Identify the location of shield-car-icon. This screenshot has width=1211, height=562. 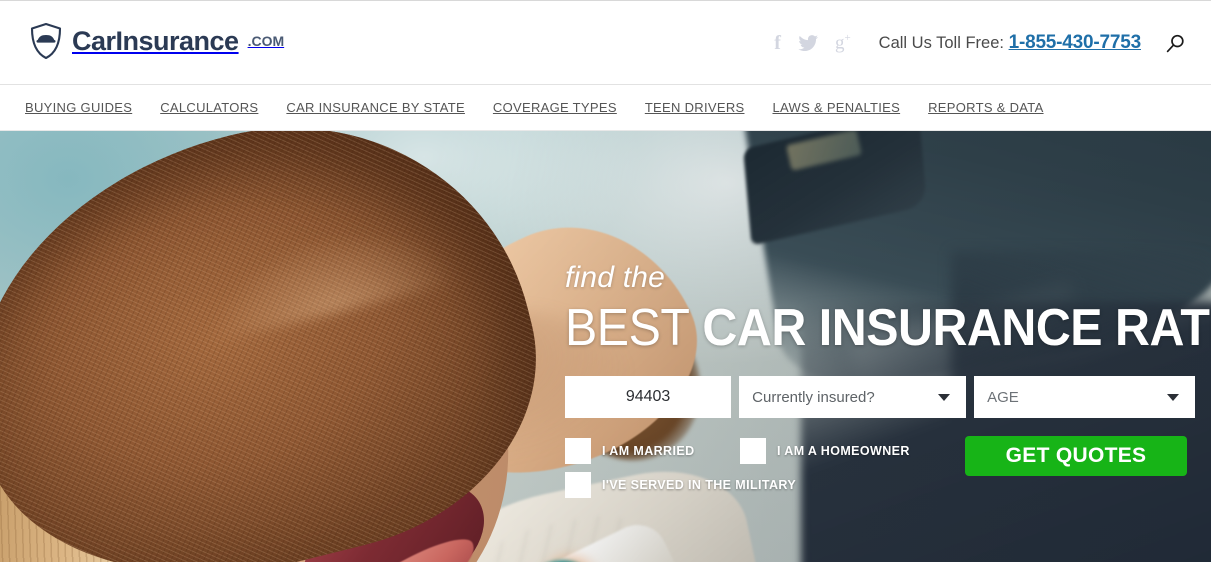
(46, 41).